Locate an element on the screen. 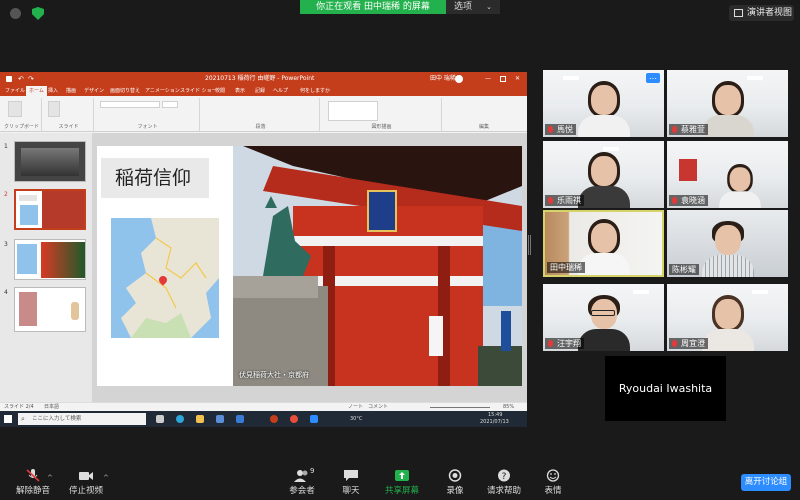 The width and height of the screenshot is (800, 500). red-wall-object is located at coordinates (688, 170).